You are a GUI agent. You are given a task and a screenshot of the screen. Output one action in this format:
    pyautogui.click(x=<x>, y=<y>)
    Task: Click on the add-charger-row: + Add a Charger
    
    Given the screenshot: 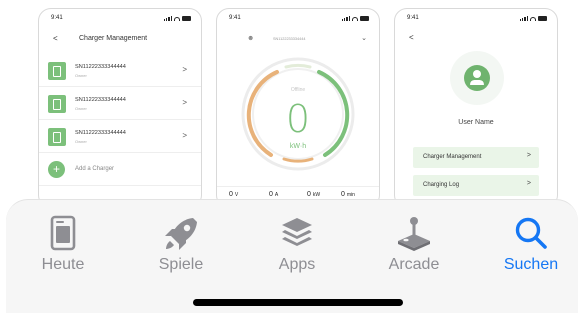 What is the action you would take?
    pyautogui.click(x=120, y=170)
    